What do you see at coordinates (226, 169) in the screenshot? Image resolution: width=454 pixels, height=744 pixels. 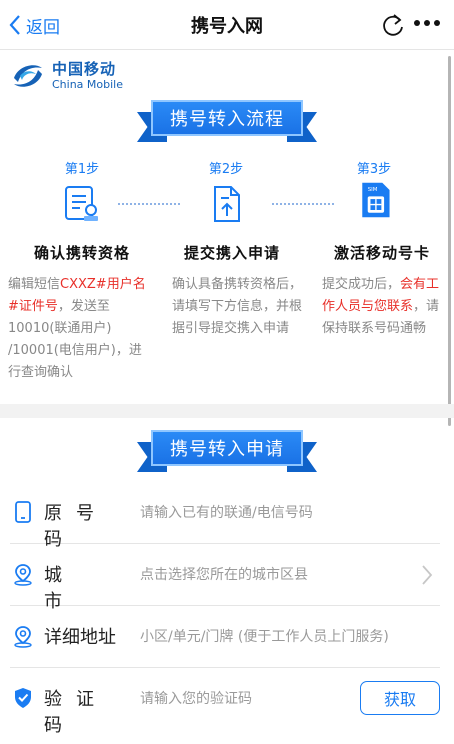 I see `step-2-label: 第2步` at bounding box center [226, 169].